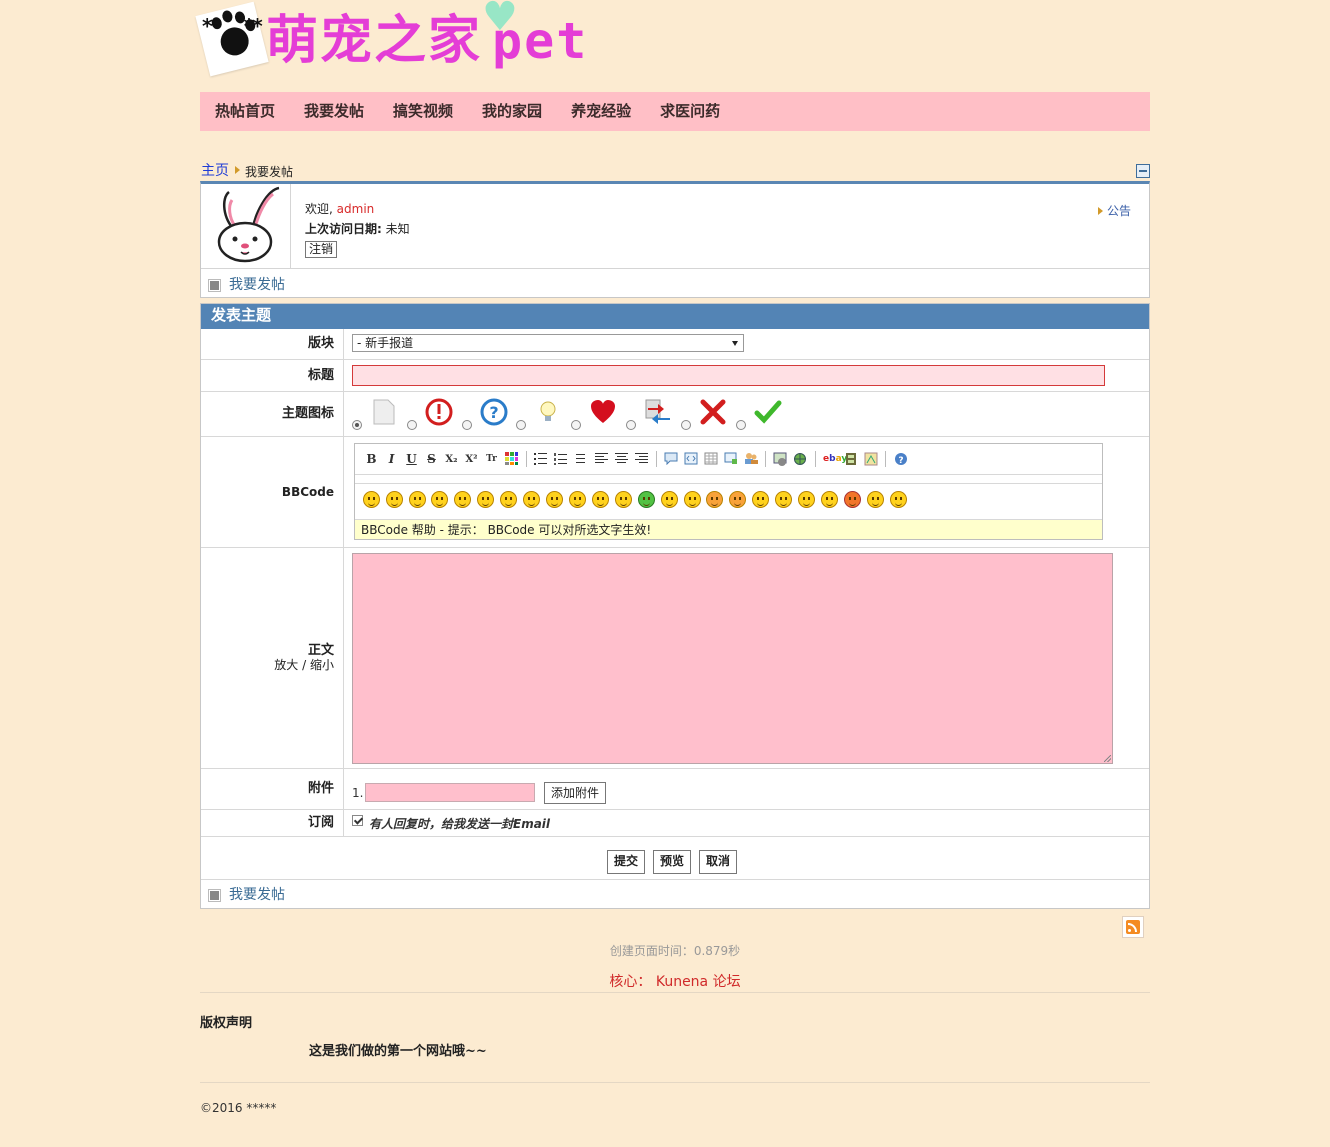  What do you see at coordinates (601, 111) in the screenshot?
I see `nav-item-experience: 养宠经验` at bounding box center [601, 111].